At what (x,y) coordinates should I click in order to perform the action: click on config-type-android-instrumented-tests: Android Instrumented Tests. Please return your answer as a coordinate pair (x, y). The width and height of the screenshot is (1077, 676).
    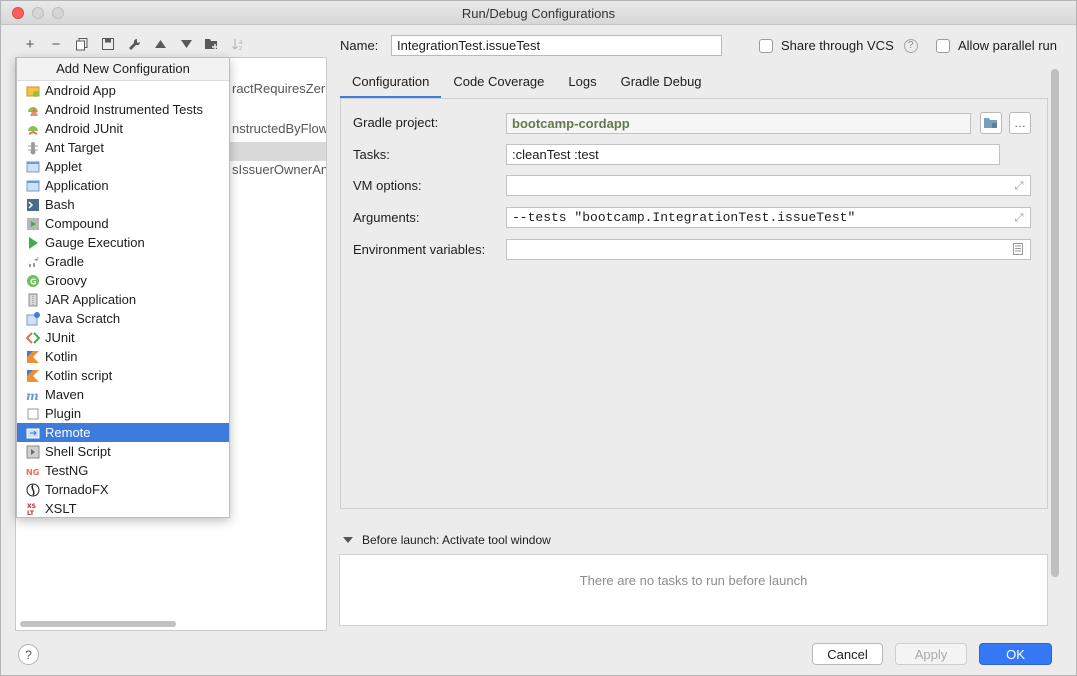
    Looking at the image, I should click on (123, 109).